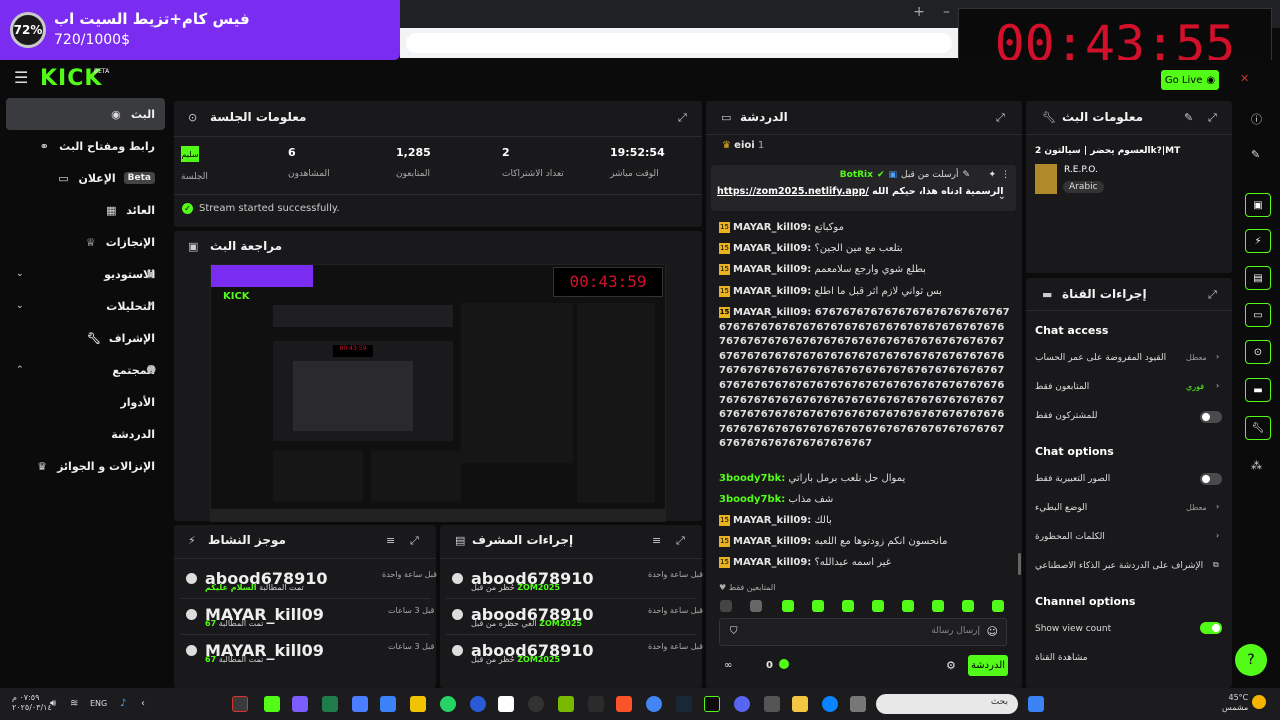  Describe the element at coordinates (1061, 658) in the screenshot. I see `share-channel-label: مشاهدة القناة` at that location.